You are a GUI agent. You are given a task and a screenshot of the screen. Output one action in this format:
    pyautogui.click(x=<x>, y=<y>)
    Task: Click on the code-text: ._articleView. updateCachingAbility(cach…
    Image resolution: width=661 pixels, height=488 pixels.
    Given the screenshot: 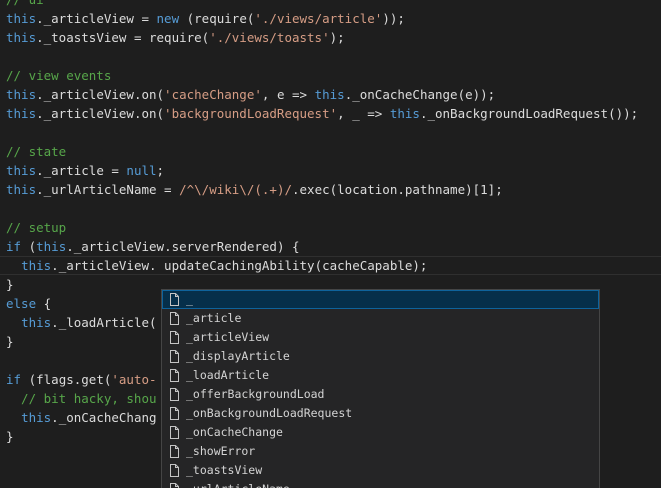 What is the action you would take?
    pyautogui.click(x=239, y=265)
    